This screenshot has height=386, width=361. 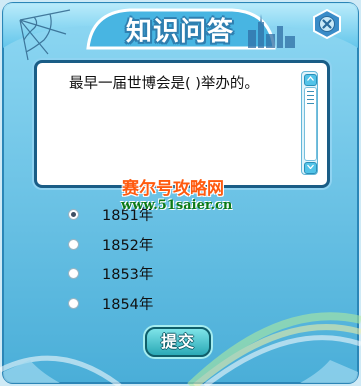 I want to click on scroll-up-button, so click(x=310, y=80).